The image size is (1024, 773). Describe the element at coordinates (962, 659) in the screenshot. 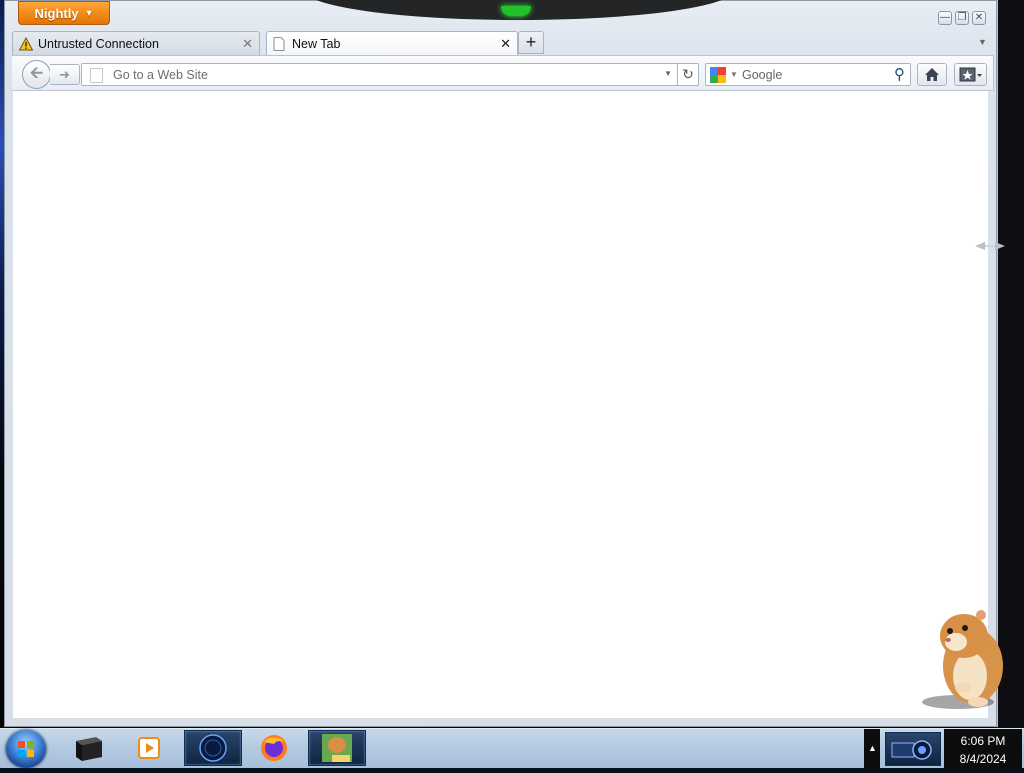

I see `hamster-mascot-image` at that location.